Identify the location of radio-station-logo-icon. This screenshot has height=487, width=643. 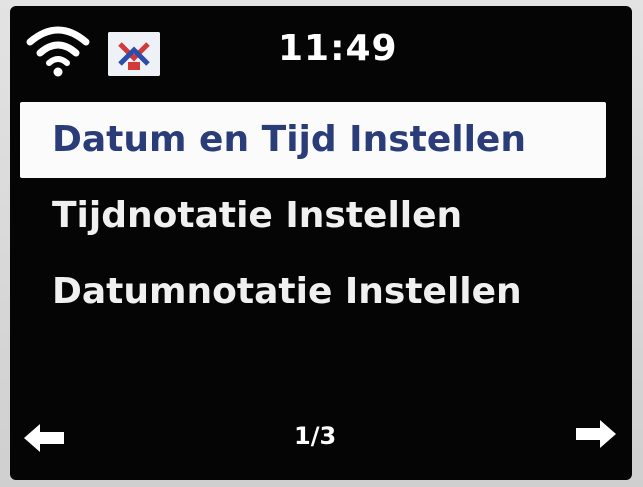
(134, 54).